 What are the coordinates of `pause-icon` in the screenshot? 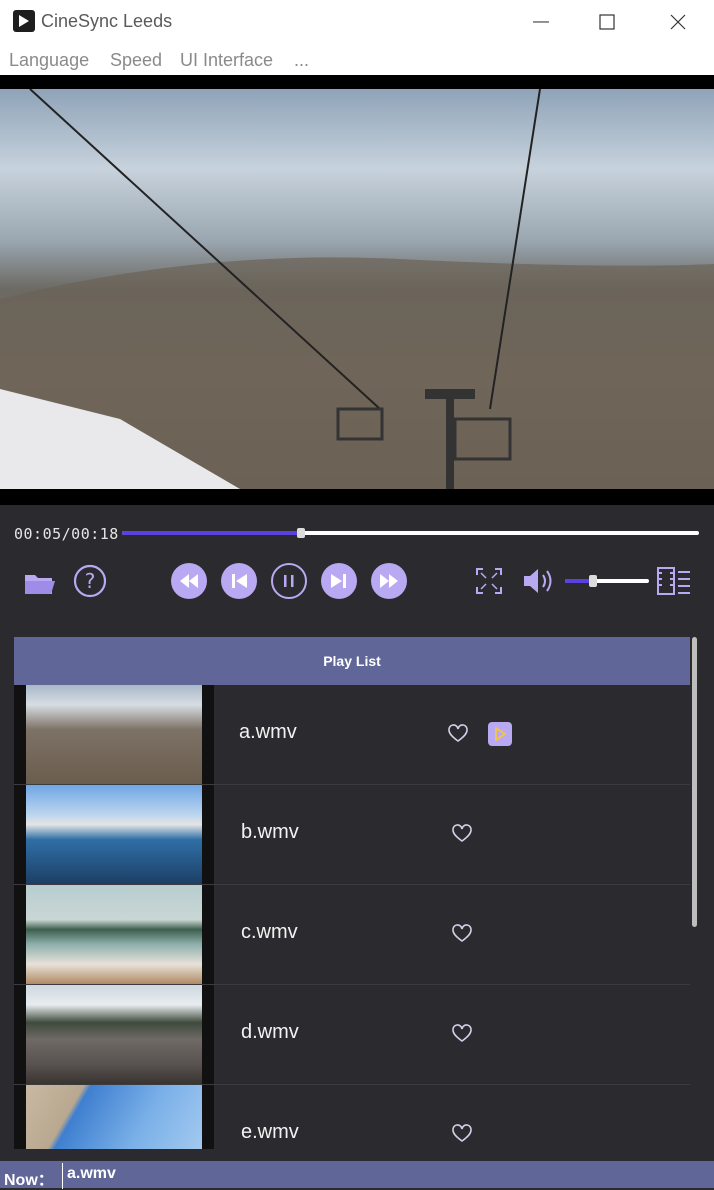 It's located at (289, 581).